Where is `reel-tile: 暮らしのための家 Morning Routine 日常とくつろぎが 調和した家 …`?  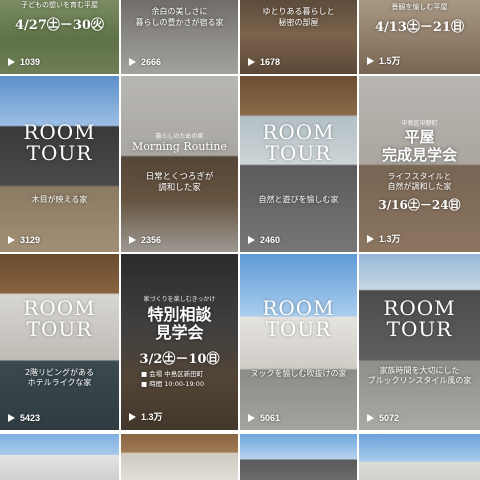
reel-tile: 暮らしのための家 Morning Routine 日常とくつろぎが 調和した家 … is located at coordinates (179, 164).